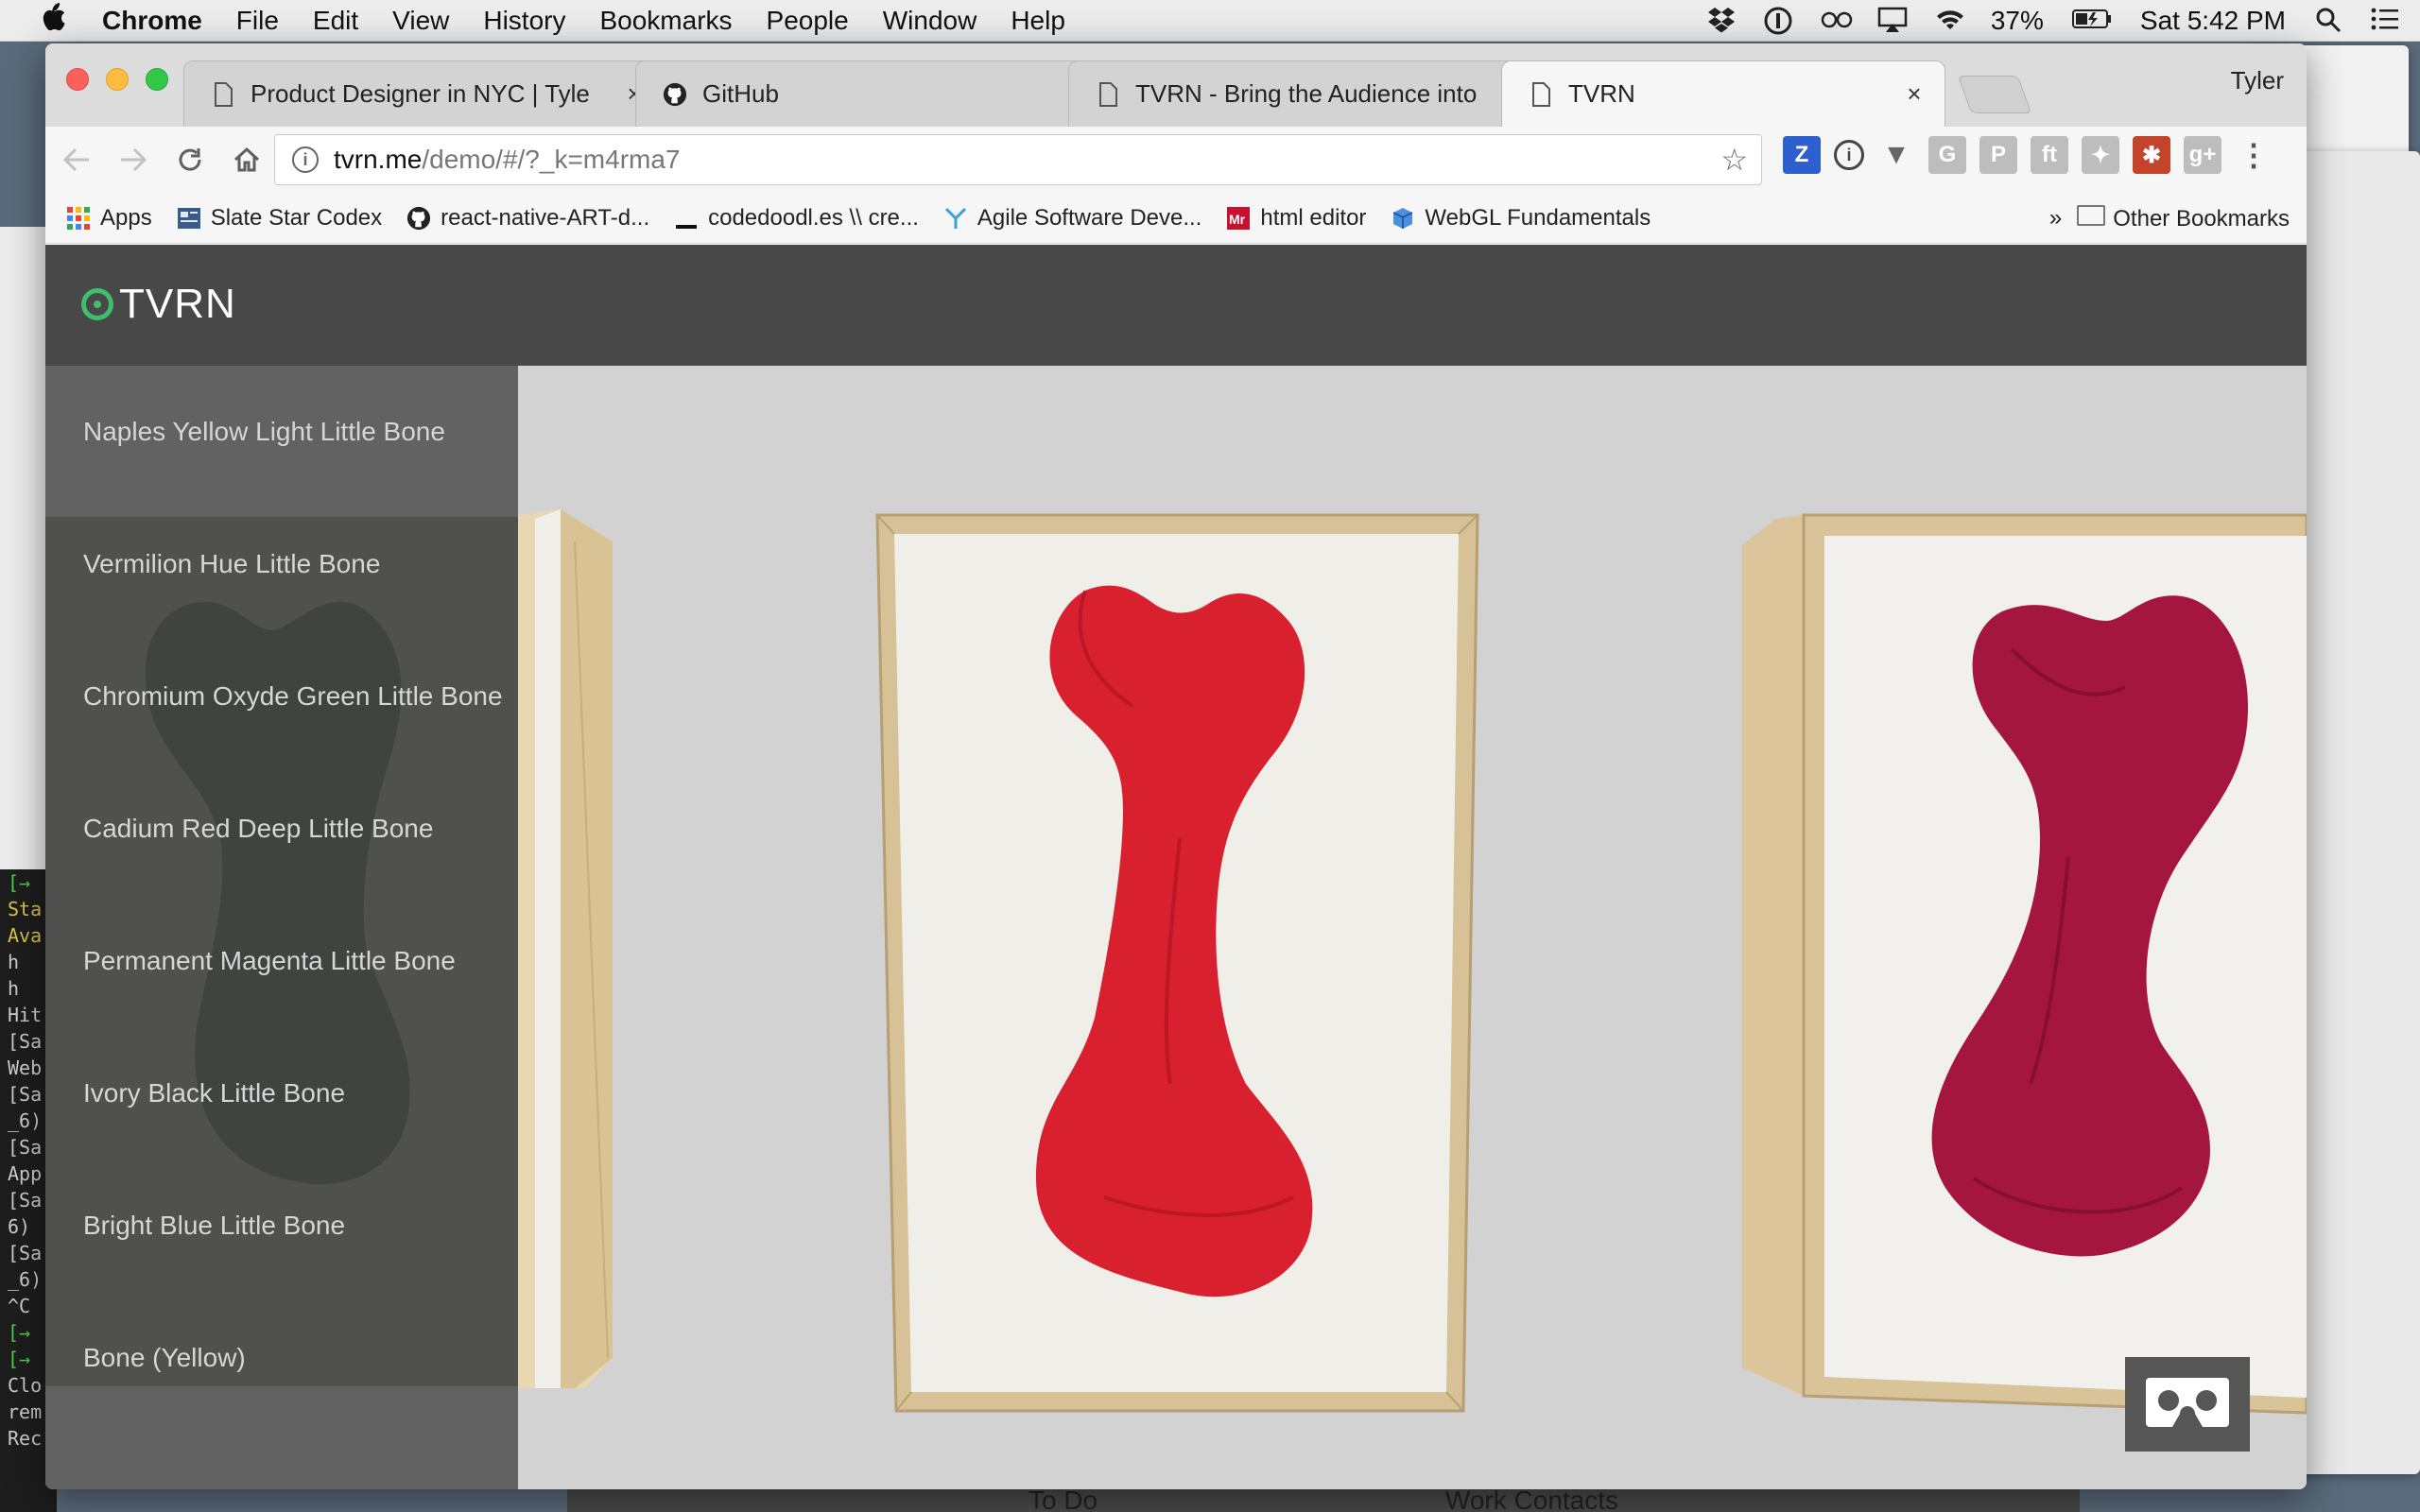 The height and width of the screenshot is (1512, 2420). I want to click on artwork-frame-center, so click(1177, 963).